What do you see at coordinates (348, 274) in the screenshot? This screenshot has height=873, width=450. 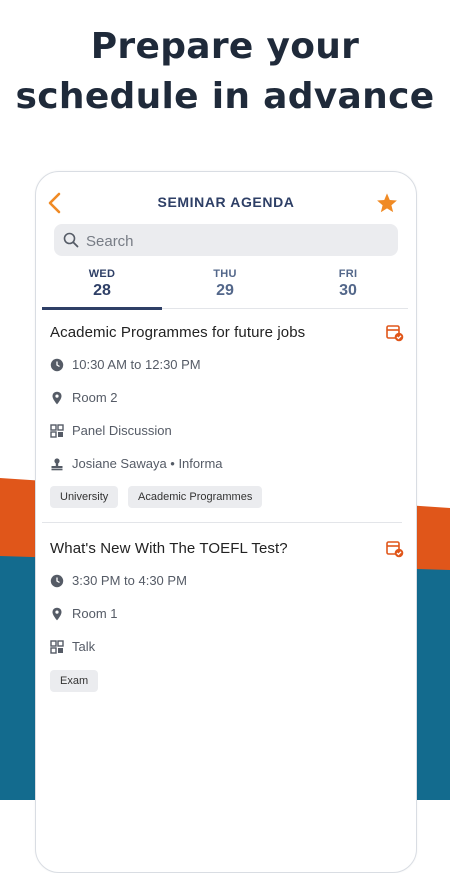 I see `tab-day: FRI` at bounding box center [348, 274].